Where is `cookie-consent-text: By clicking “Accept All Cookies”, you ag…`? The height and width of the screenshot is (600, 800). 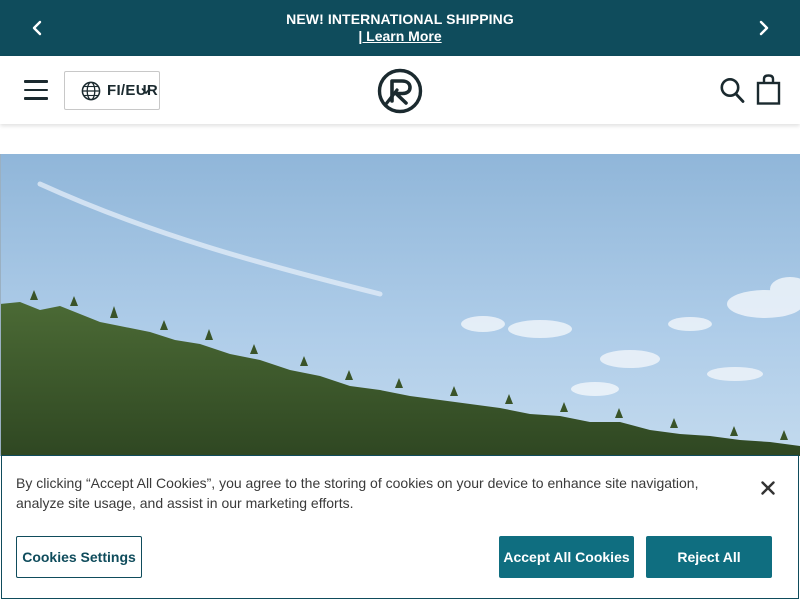 cookie-consent-text: By clicking “Accept All Cookies”, you ag… is located at coordinates (357, 493).